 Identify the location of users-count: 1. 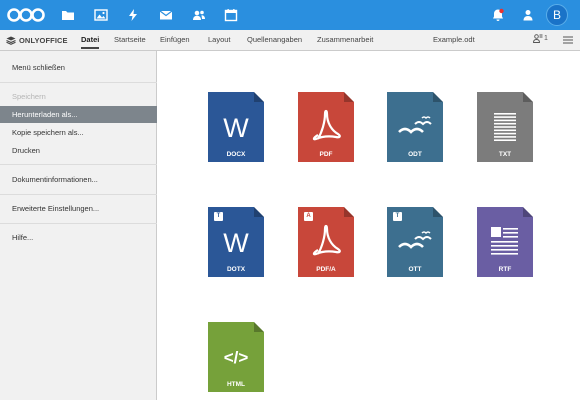
(546, 38).